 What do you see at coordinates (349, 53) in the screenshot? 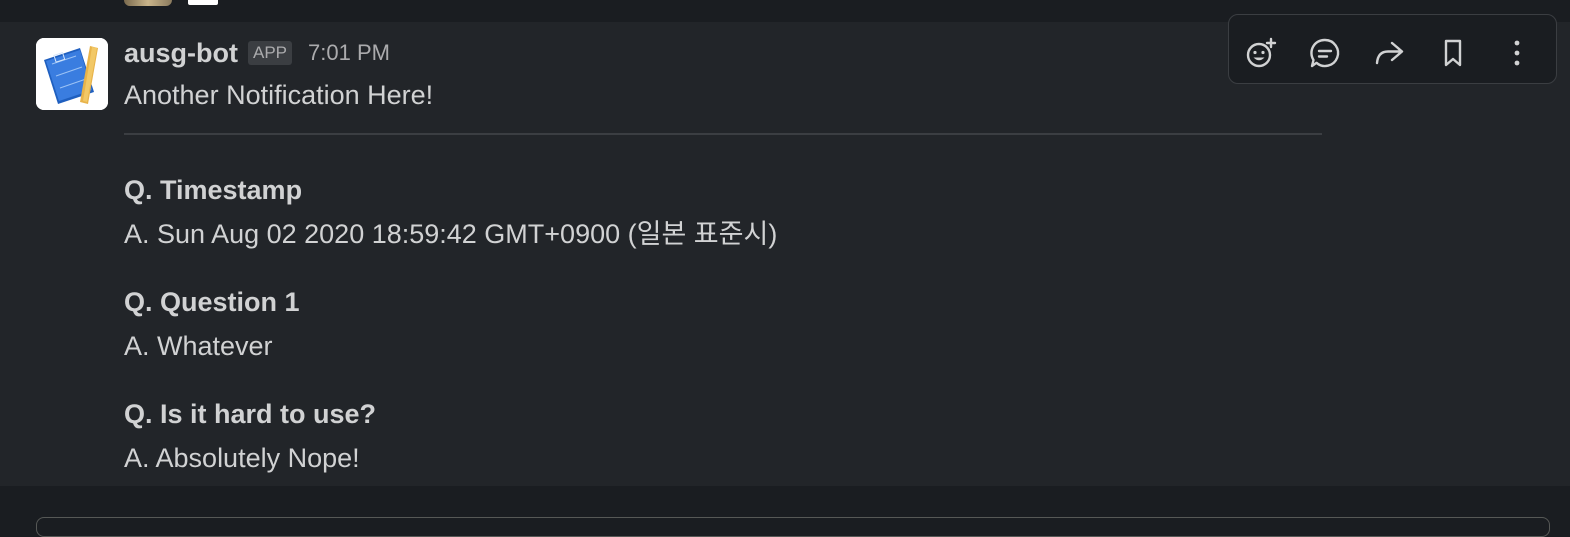
I see `message-timestamp: 7:01 PM` at bounding box center [349, 53].